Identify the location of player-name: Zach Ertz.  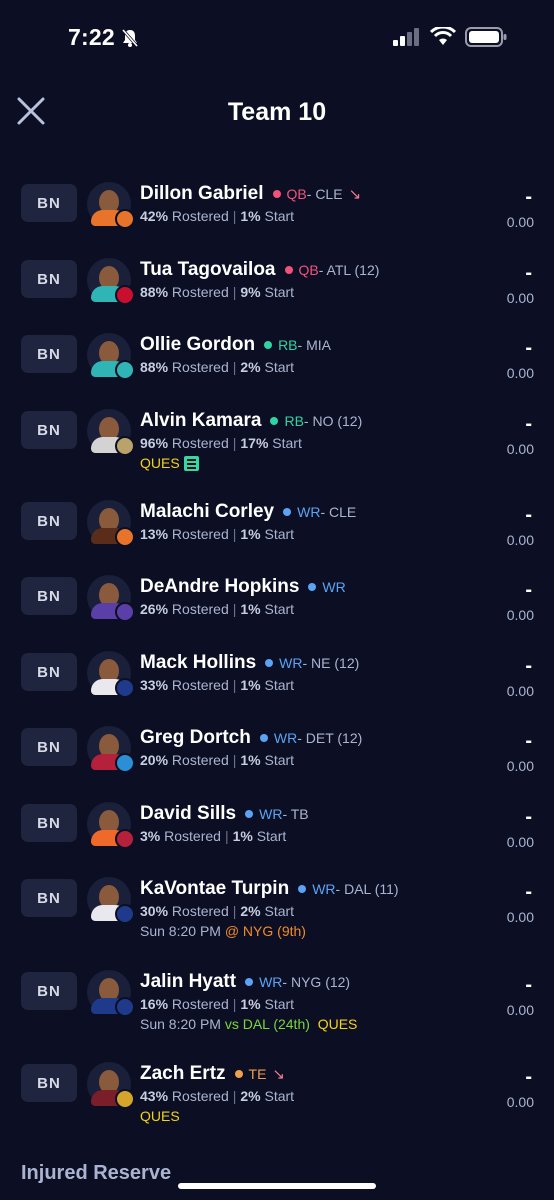
(183, 1074).